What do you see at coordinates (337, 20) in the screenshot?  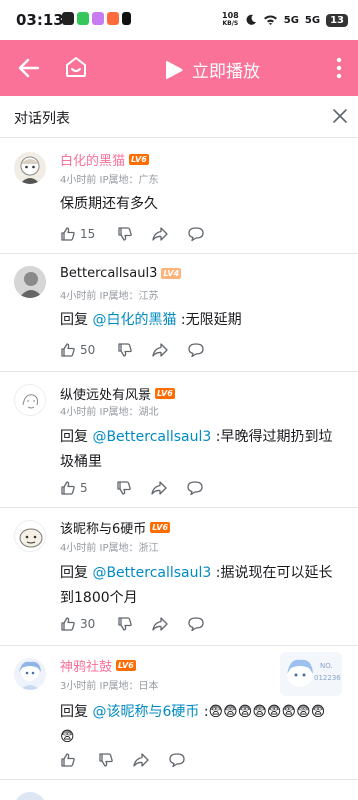 I see `battery-indicator: 13` at bounding box center [337, 20].